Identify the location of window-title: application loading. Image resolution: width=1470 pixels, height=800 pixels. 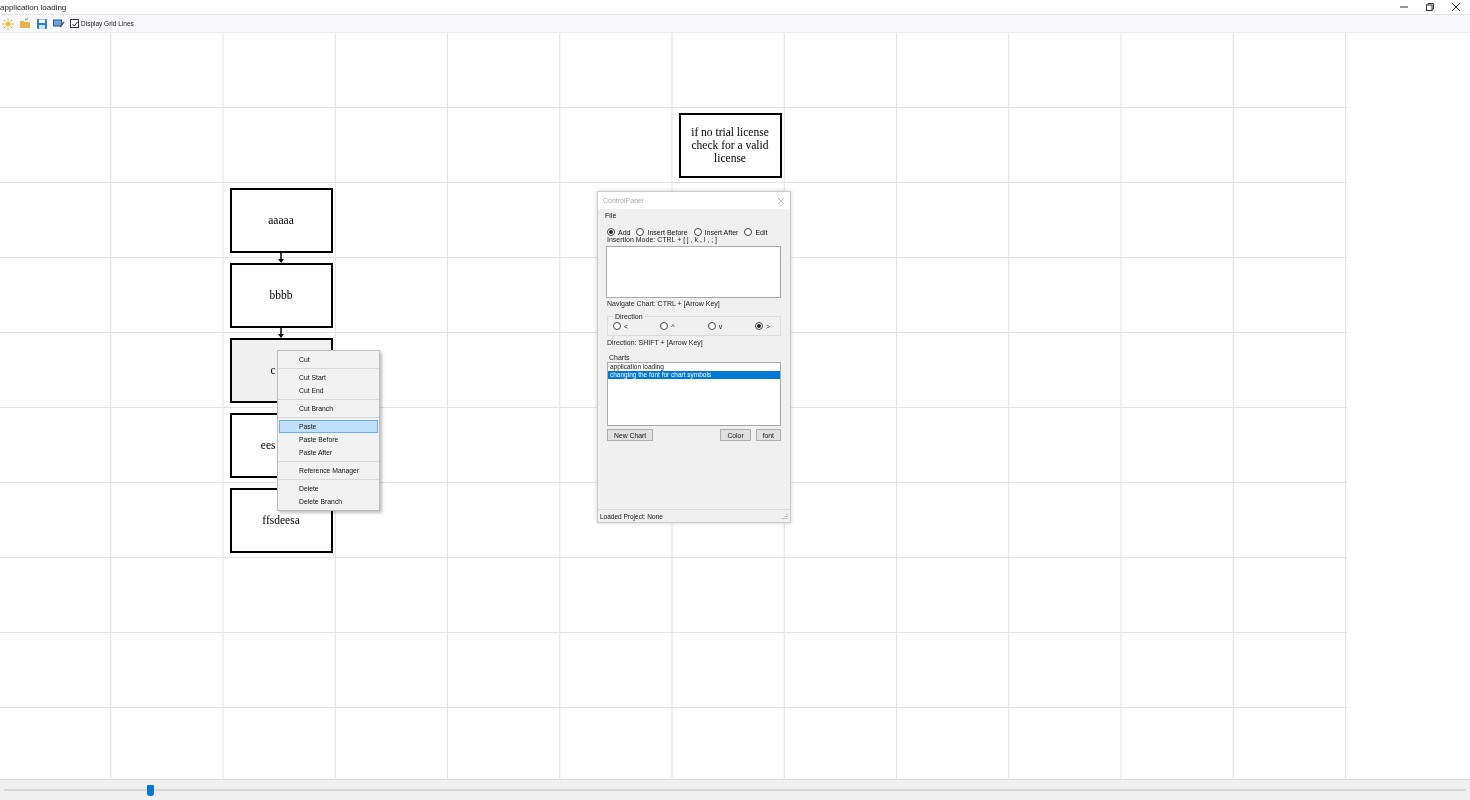
(33, 7).